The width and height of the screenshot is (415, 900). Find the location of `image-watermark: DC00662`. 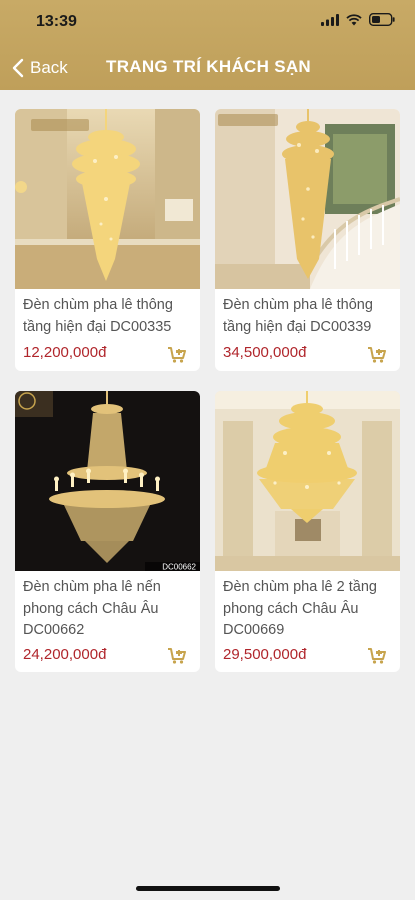

image-watermark: DC00662 is located at coordinates (179, 567).